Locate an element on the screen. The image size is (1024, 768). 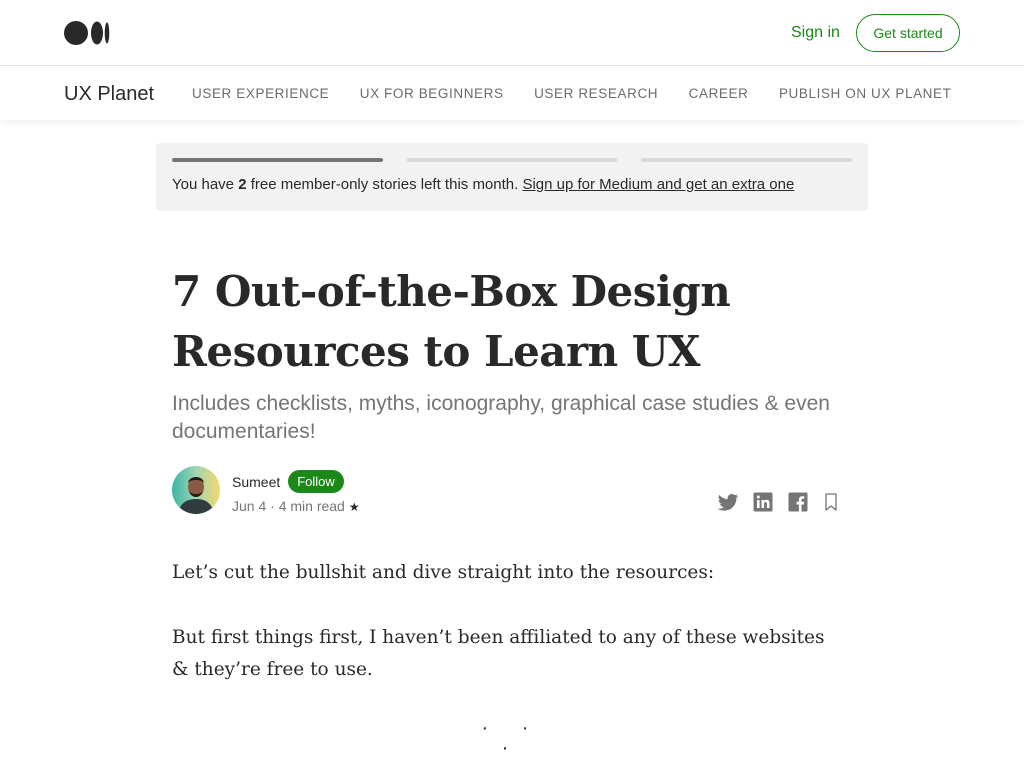
nav-career: CAREER is located at coordinates (719, 94).